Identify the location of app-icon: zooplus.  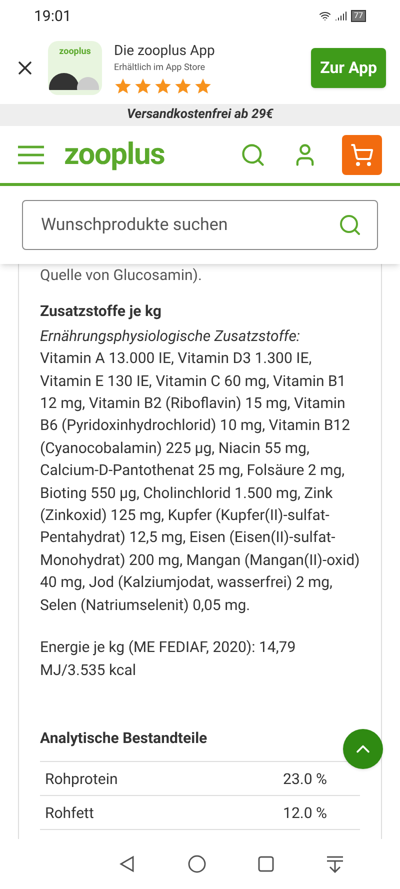
(75, 68).